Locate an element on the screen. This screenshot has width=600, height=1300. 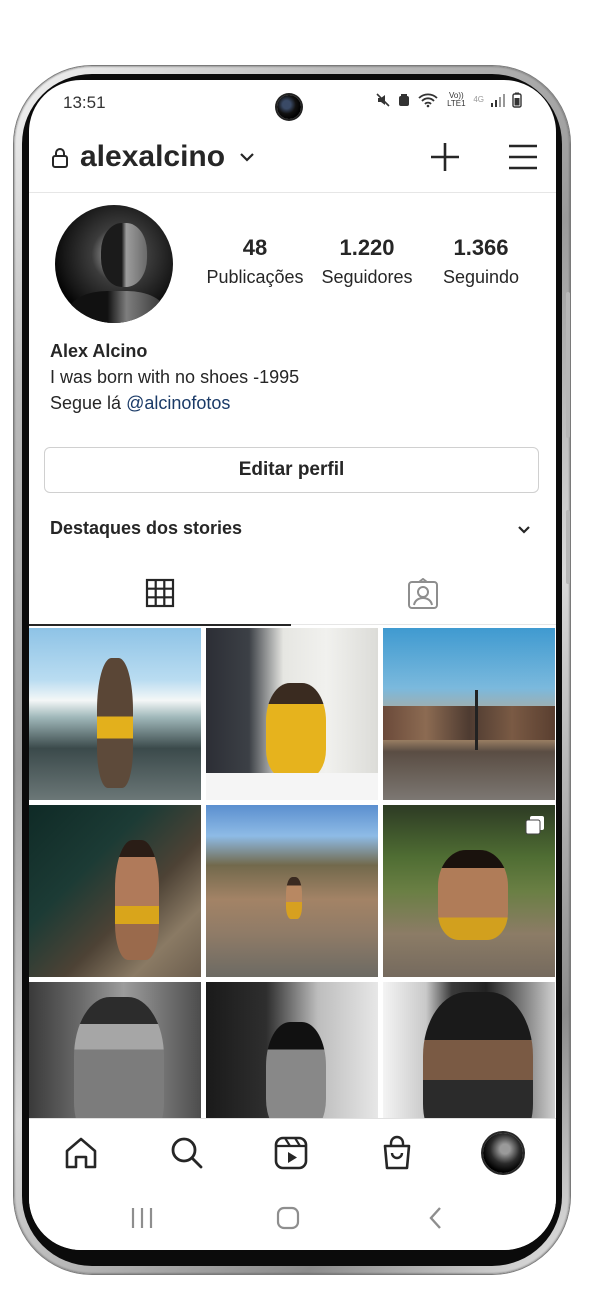
status-icons: Vo)) LTE1 4G is located at coordinates (448, 100).